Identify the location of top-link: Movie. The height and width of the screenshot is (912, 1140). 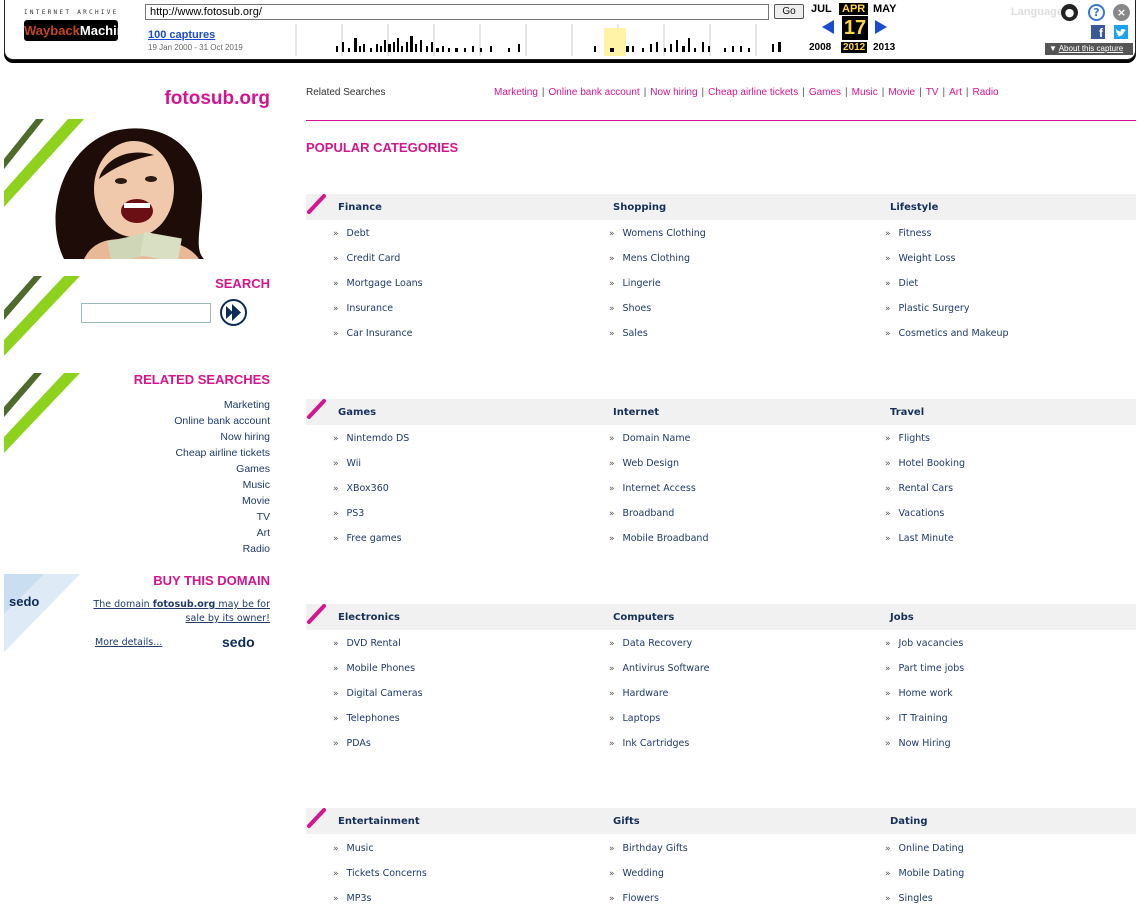
(901, 92).